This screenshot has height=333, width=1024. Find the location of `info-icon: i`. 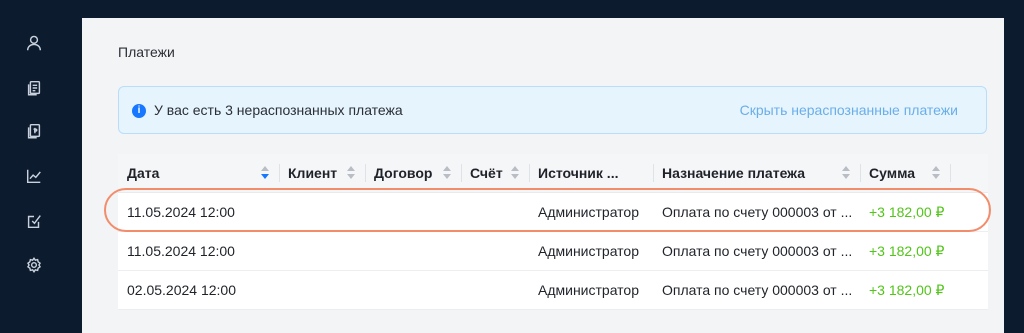

info-icon: i is located at coordinates (139, 111).